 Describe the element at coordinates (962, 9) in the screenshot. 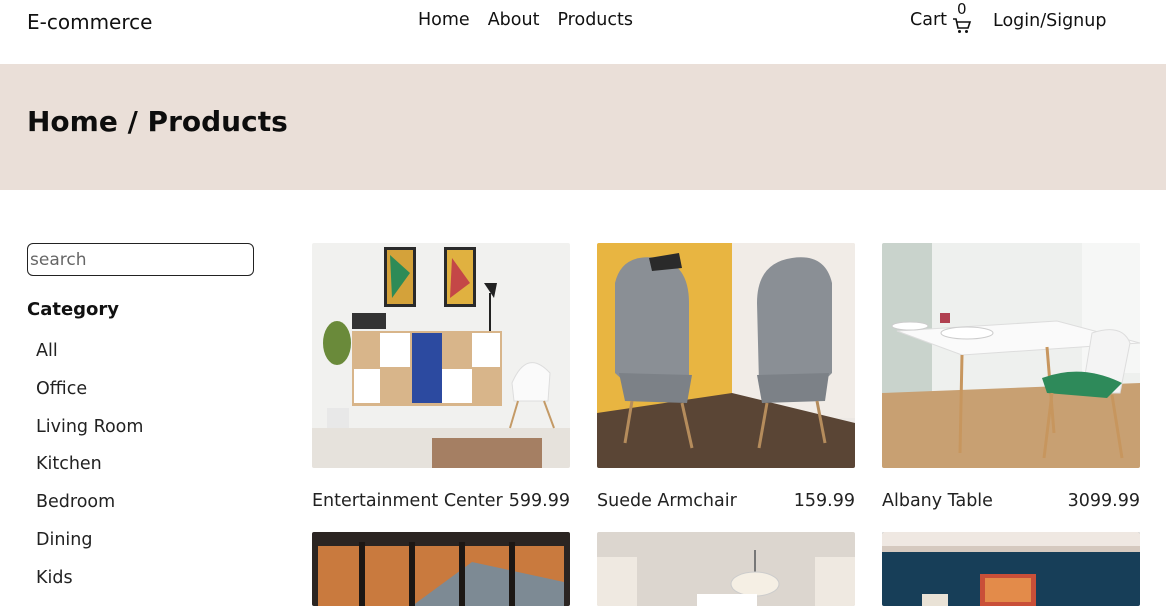

I see `cart-count-badge: 0` at that location.